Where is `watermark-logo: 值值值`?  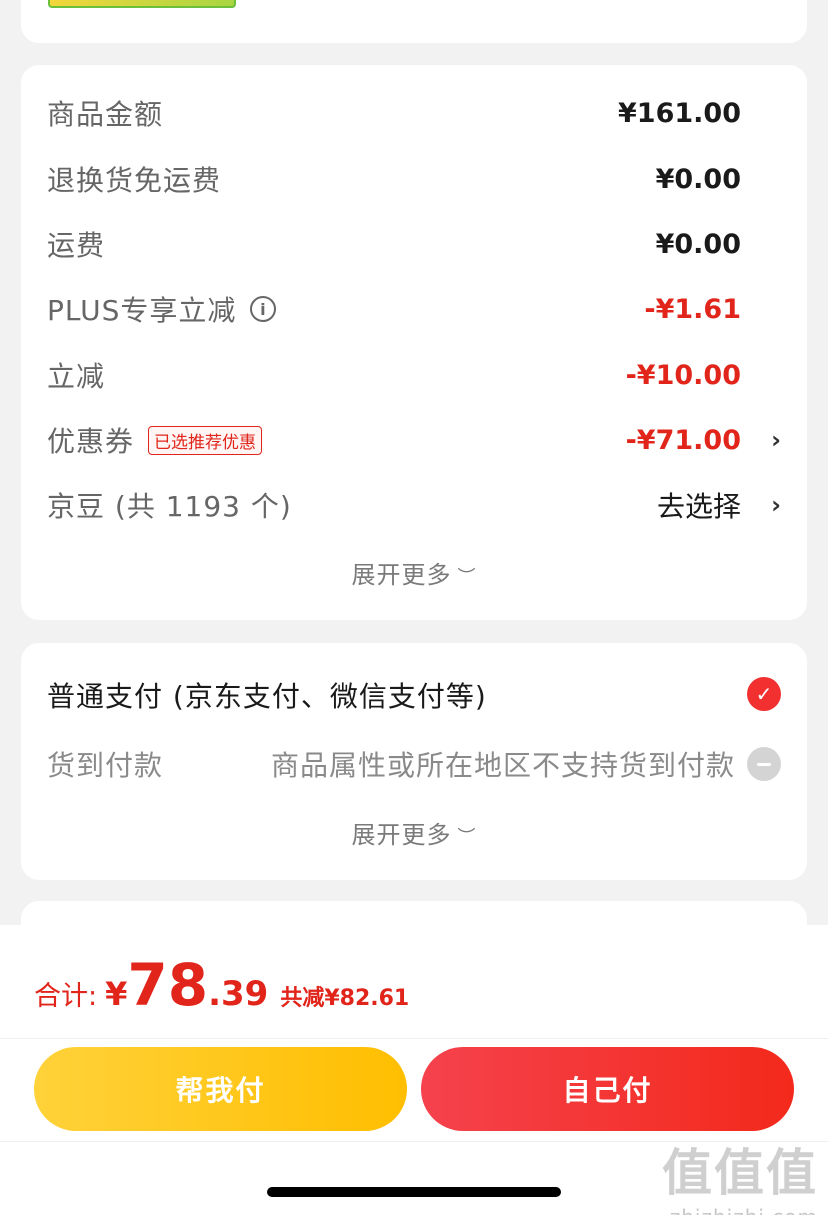
watermark-logo: 值值值 is located at coordinates (740, 1173).